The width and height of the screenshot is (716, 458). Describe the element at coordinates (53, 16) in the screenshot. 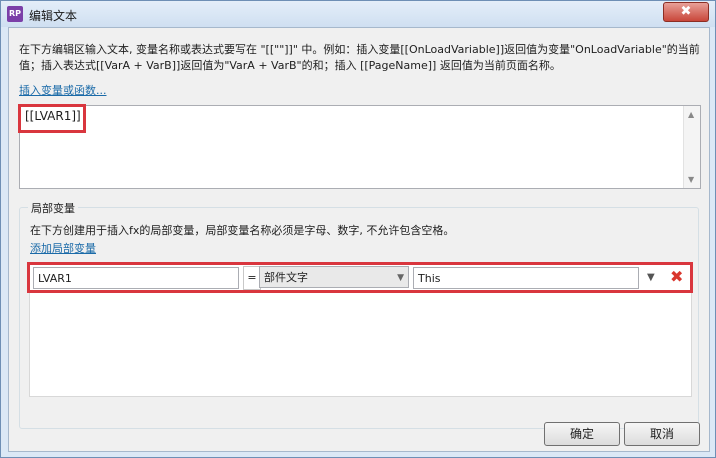

I see `dialog-title: 编辑文本` at that location.